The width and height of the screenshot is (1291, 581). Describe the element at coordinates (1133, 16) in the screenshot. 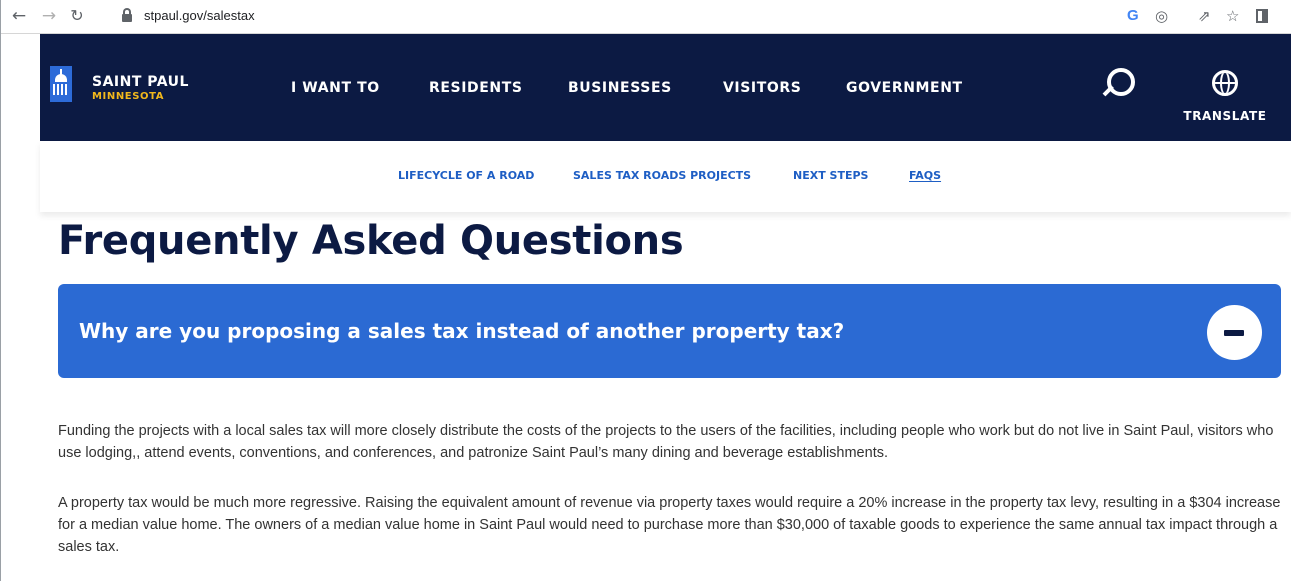

I see `google-icon: G` at that location.